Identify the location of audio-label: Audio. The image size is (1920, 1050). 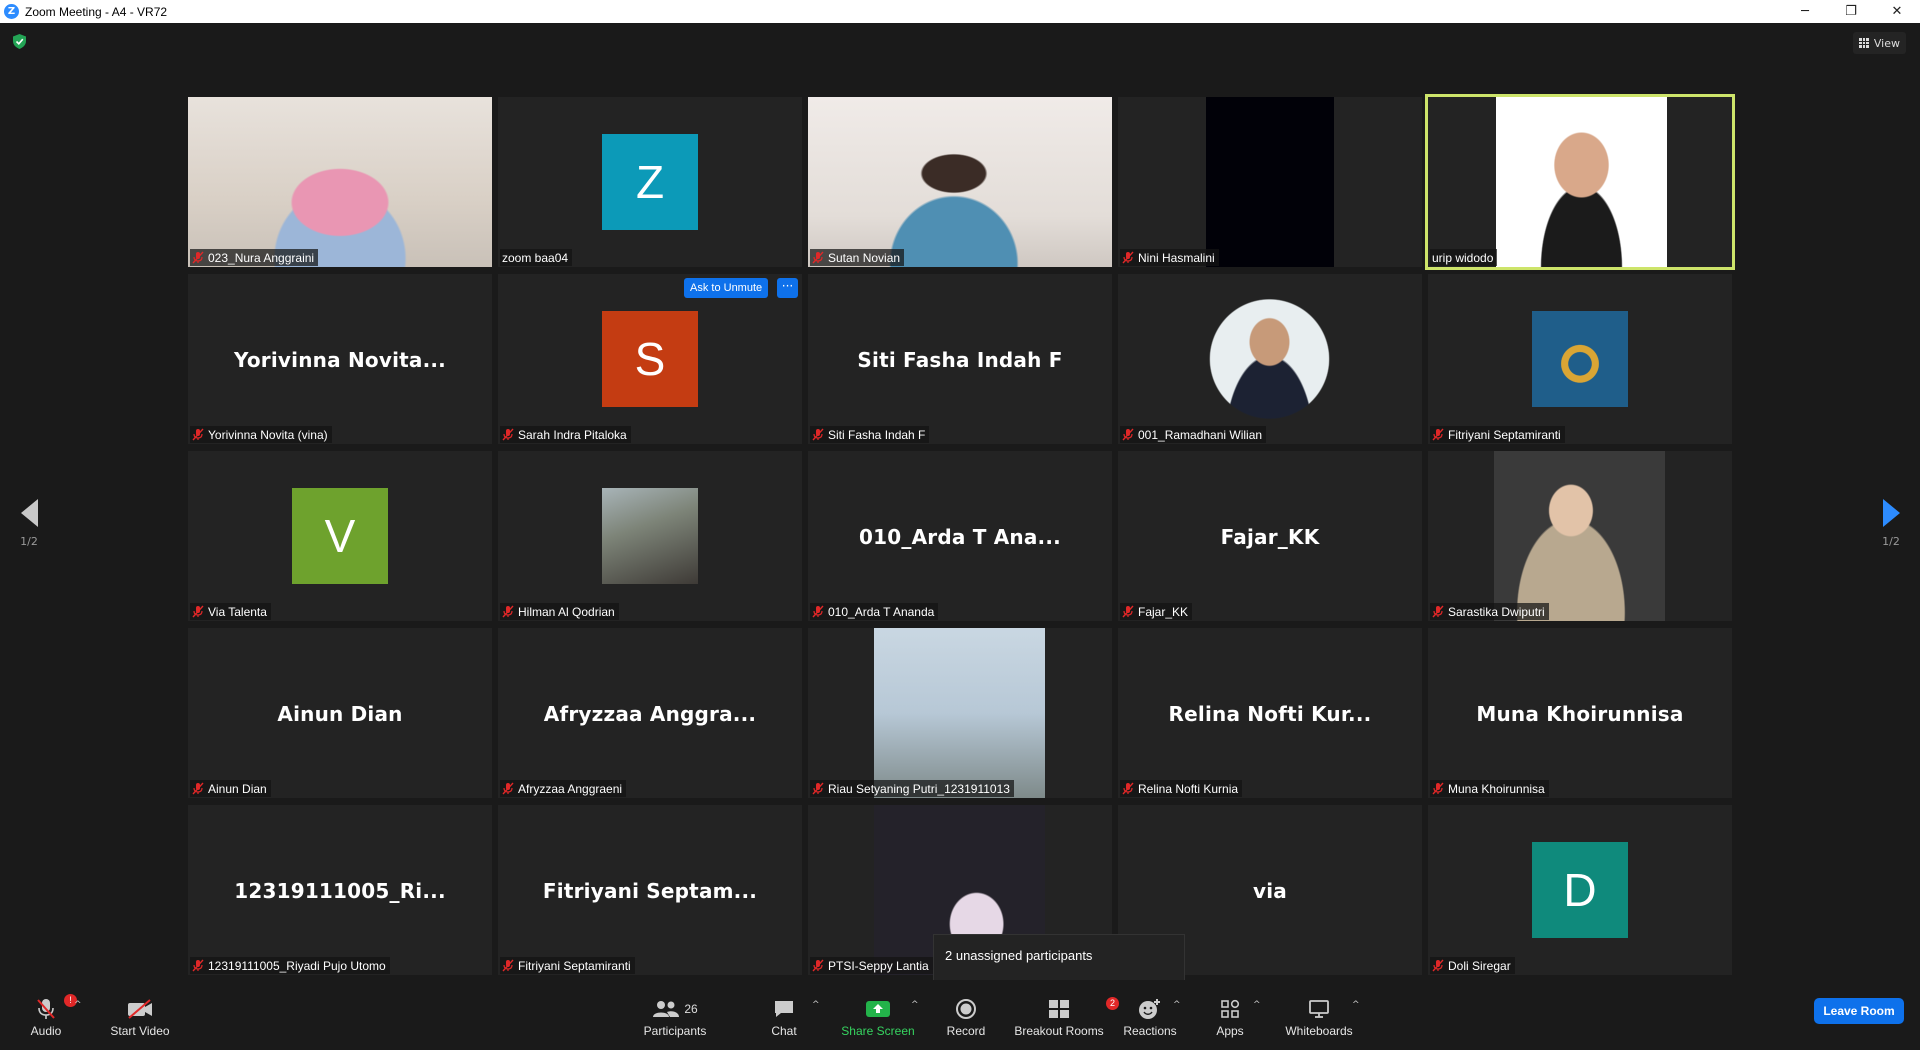
(46, 1031).